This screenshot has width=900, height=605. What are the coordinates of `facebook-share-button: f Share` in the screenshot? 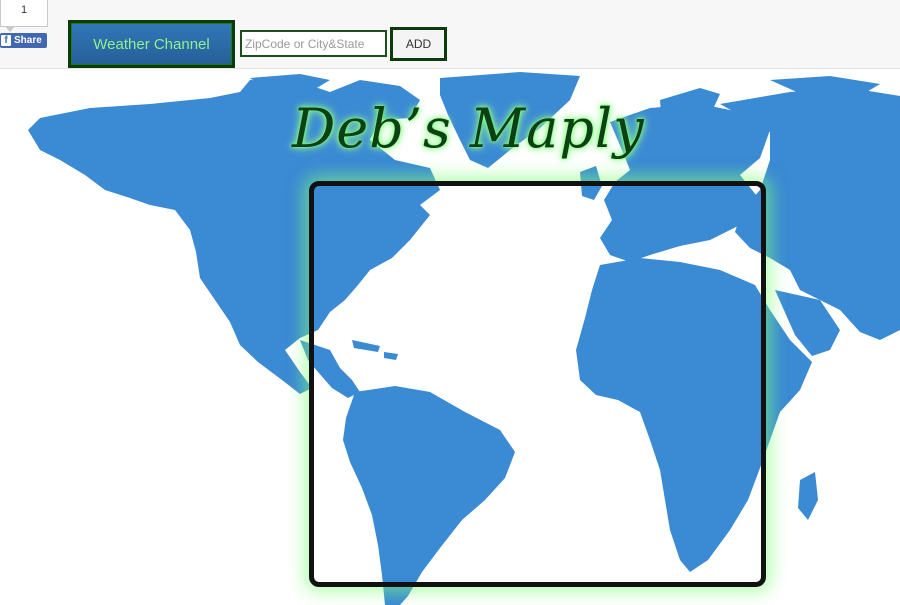 It's located at (23, 40).